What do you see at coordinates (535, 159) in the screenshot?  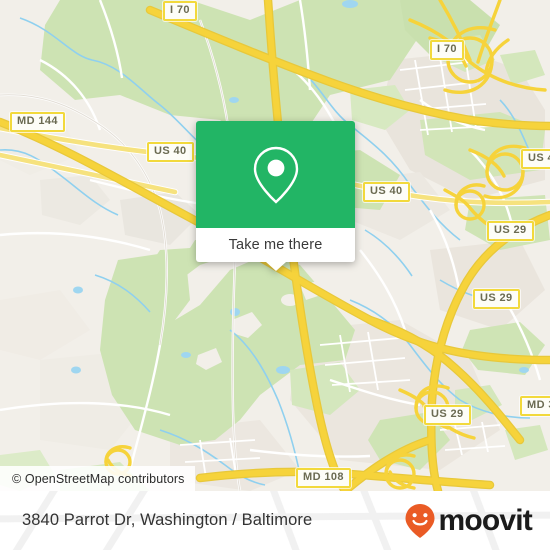 I see `road-shield-us40-edge: US 4` at bounding box center [535, 159].